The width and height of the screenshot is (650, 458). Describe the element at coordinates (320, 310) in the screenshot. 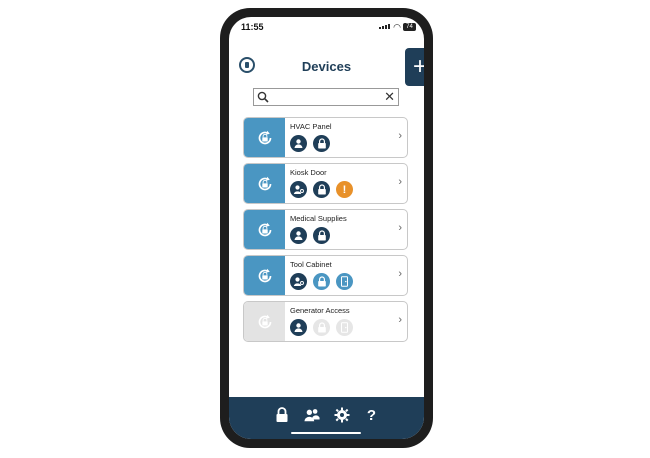

I see `device-name: Generator Access` at that location.